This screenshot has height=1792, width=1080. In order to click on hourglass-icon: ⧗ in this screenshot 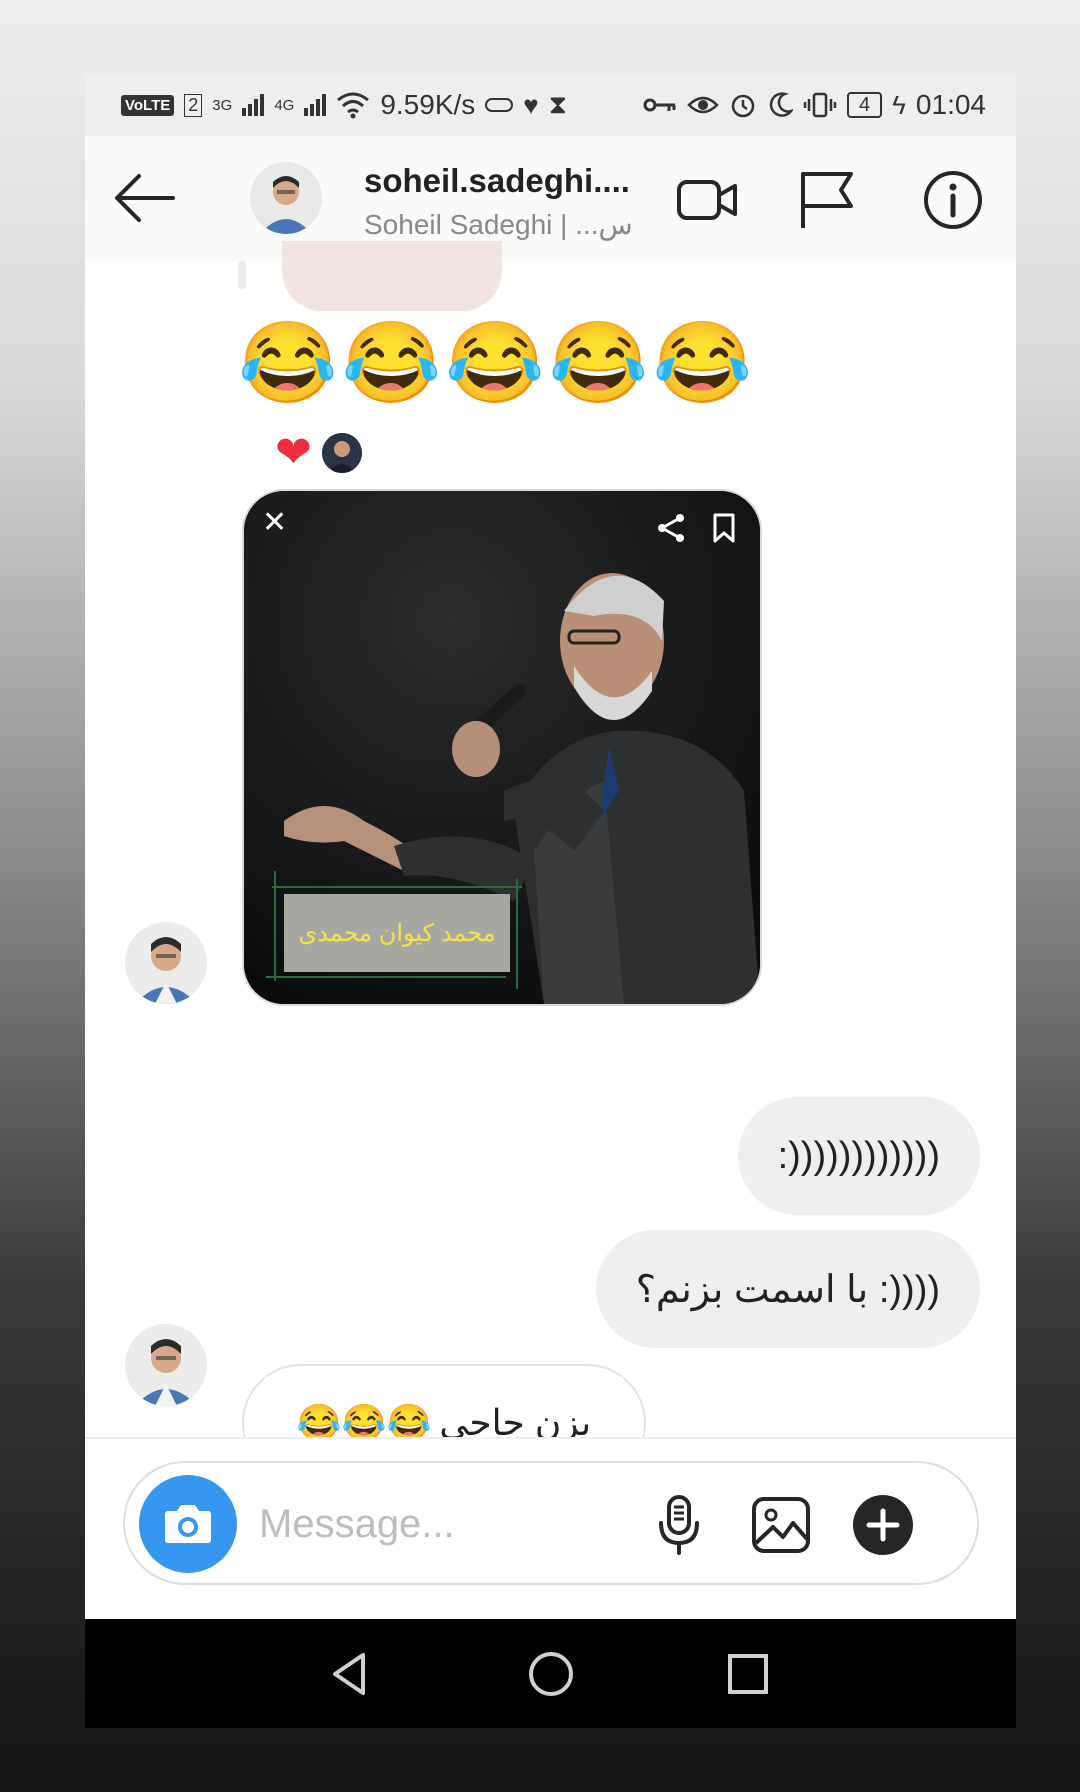, I will do `click(557, 104)`.